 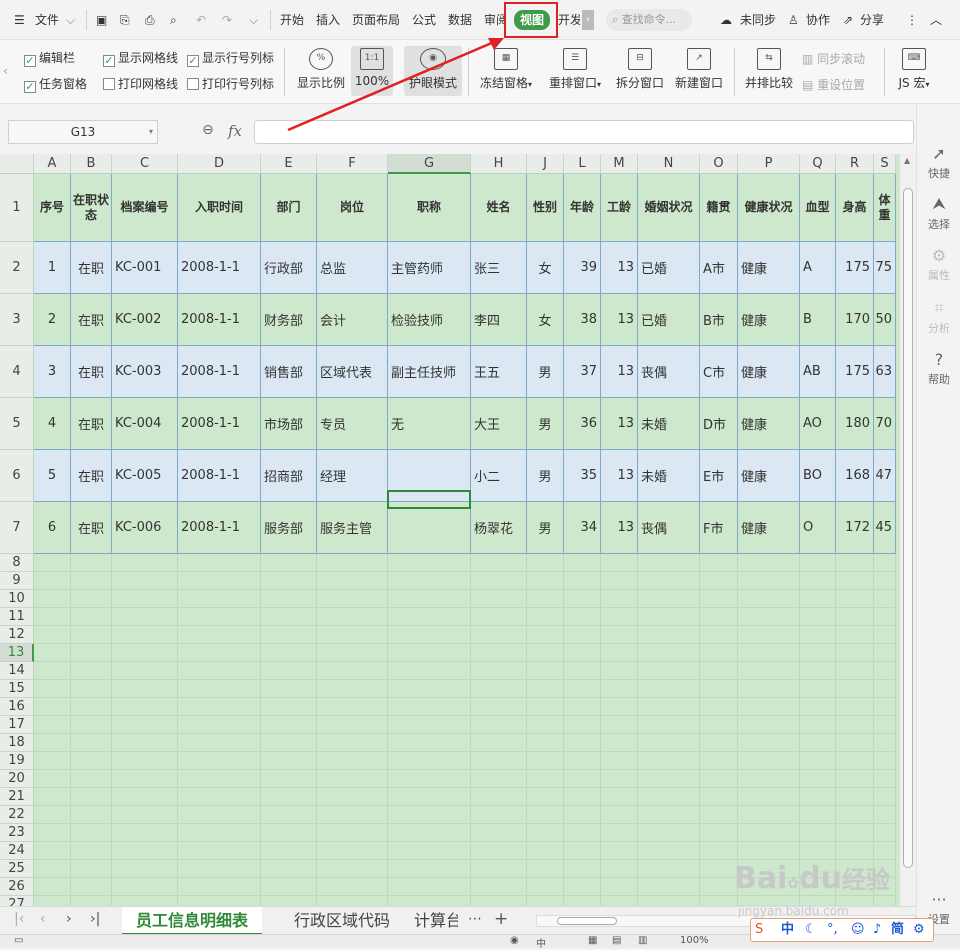 What do you see at coordinates (769, 164) in the screenshot?
I see `column-header-p: P` at bounding box center [769, 164].